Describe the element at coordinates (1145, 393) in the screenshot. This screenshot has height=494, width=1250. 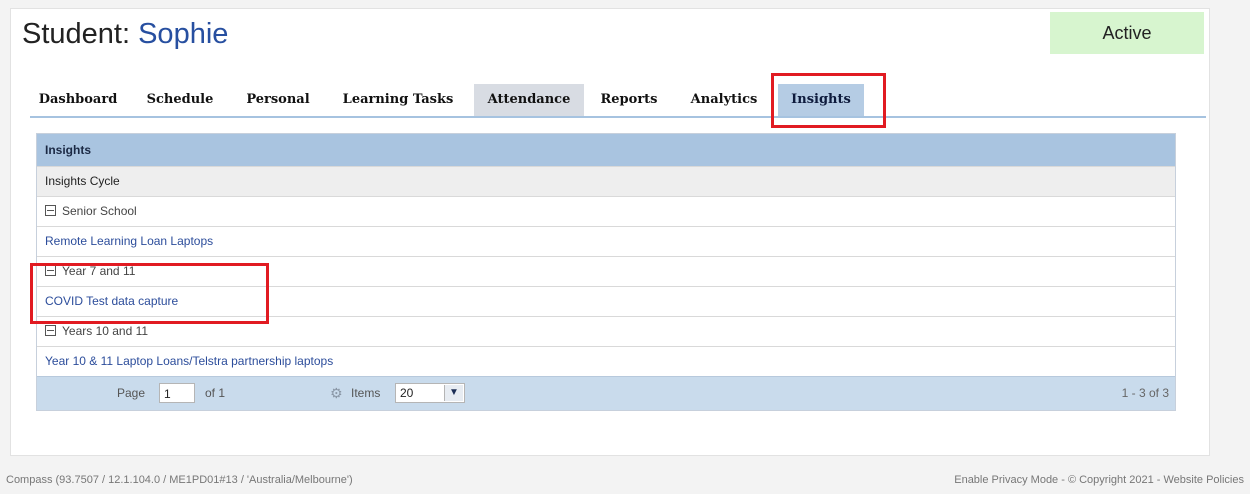
I see `record-count: 1 - 3 of 3` at that location.